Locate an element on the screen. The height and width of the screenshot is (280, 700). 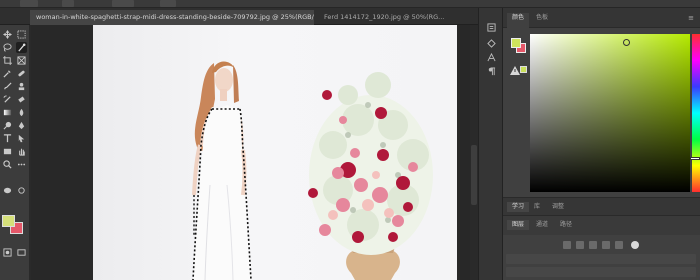
move-tool-icon is located at coordinates (7, 34).